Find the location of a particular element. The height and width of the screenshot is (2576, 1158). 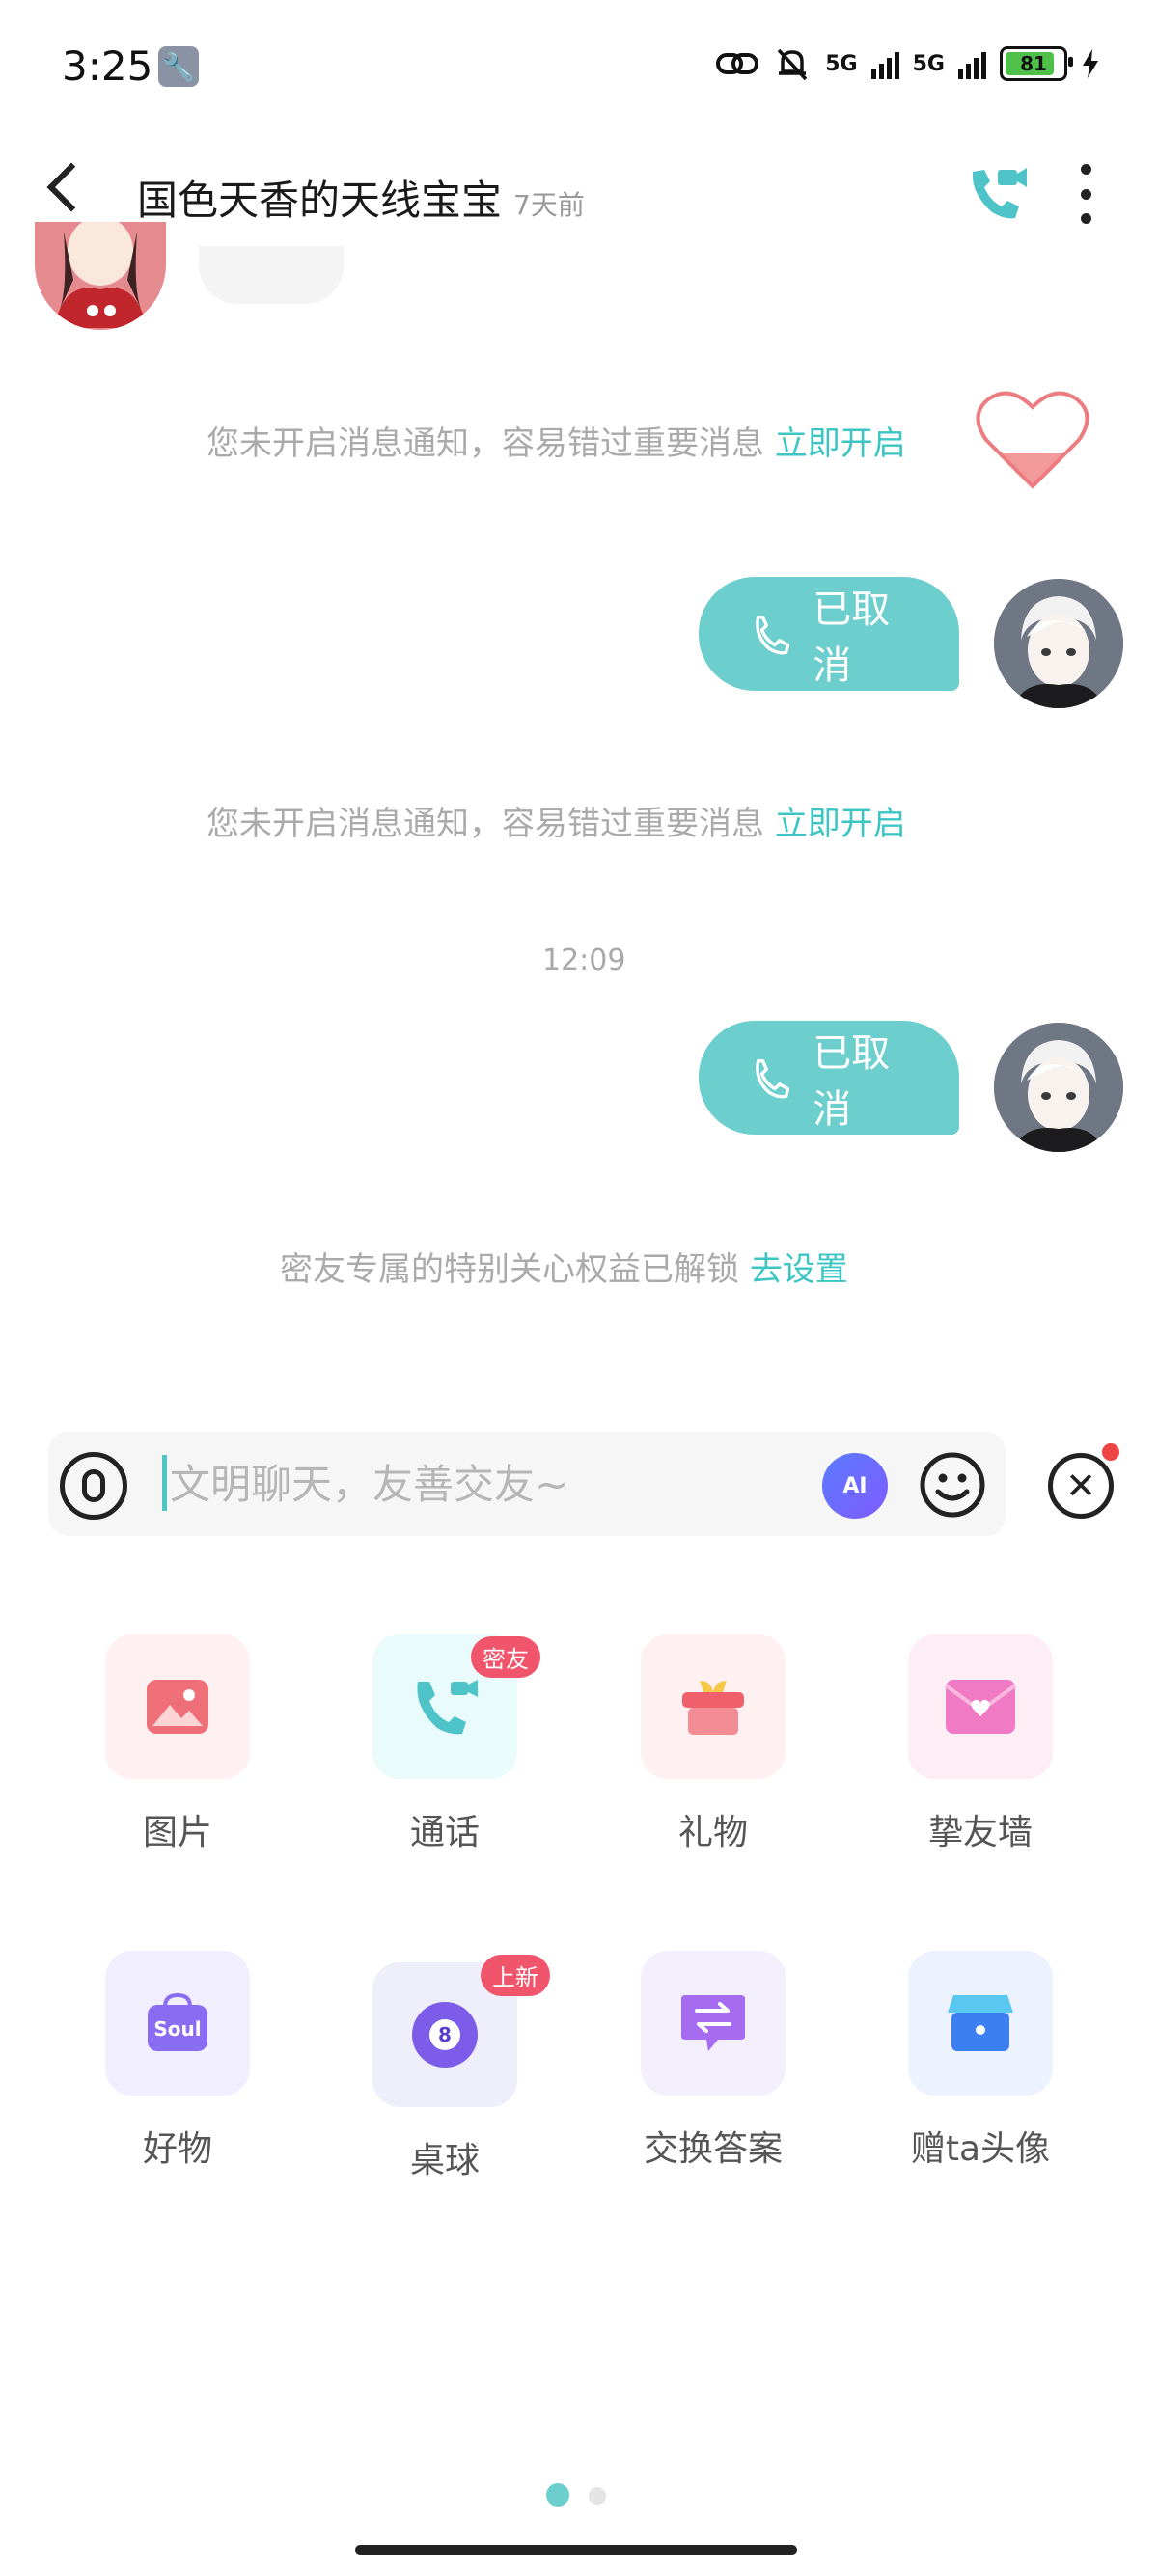

contact-name: 国色天香的天线宝宝 is located at coordinates (320, 200).